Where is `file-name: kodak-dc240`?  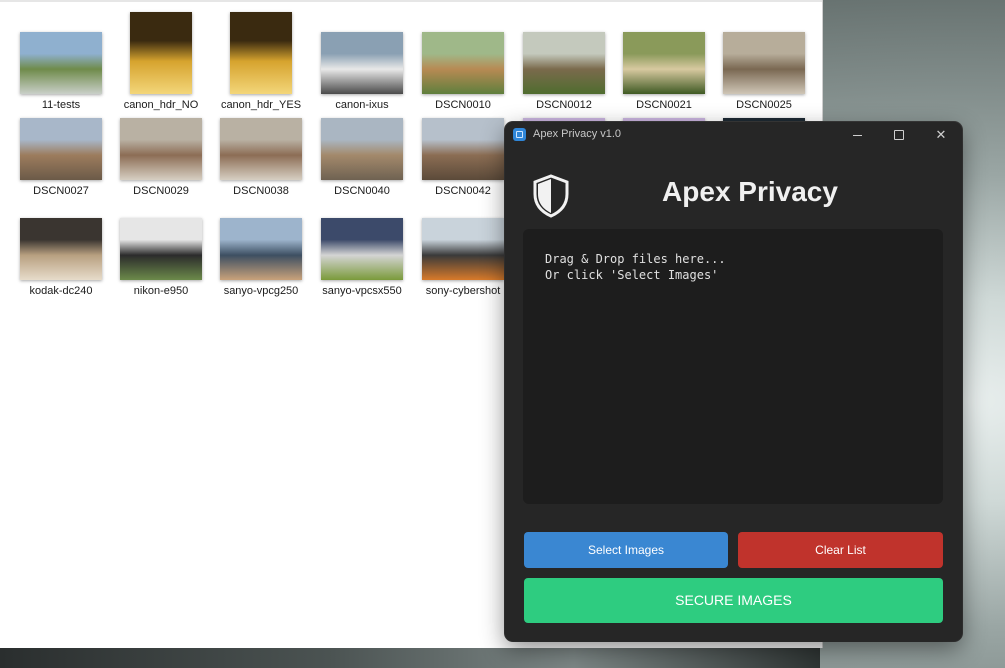 file-name: kodak-dc240 is located at coordinates (61, 291).